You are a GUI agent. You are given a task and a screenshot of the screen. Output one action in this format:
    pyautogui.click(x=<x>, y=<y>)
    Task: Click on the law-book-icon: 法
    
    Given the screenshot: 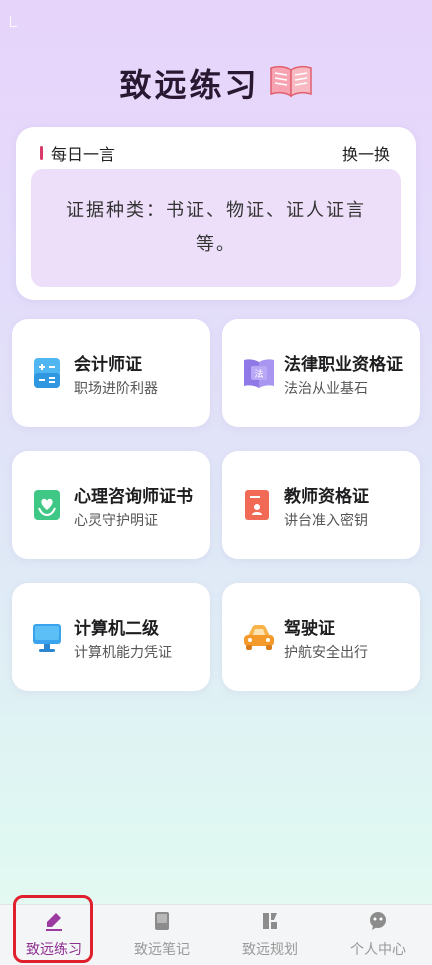 What is the action you would take?
    pyautogui.click(x=258, y=373)
    